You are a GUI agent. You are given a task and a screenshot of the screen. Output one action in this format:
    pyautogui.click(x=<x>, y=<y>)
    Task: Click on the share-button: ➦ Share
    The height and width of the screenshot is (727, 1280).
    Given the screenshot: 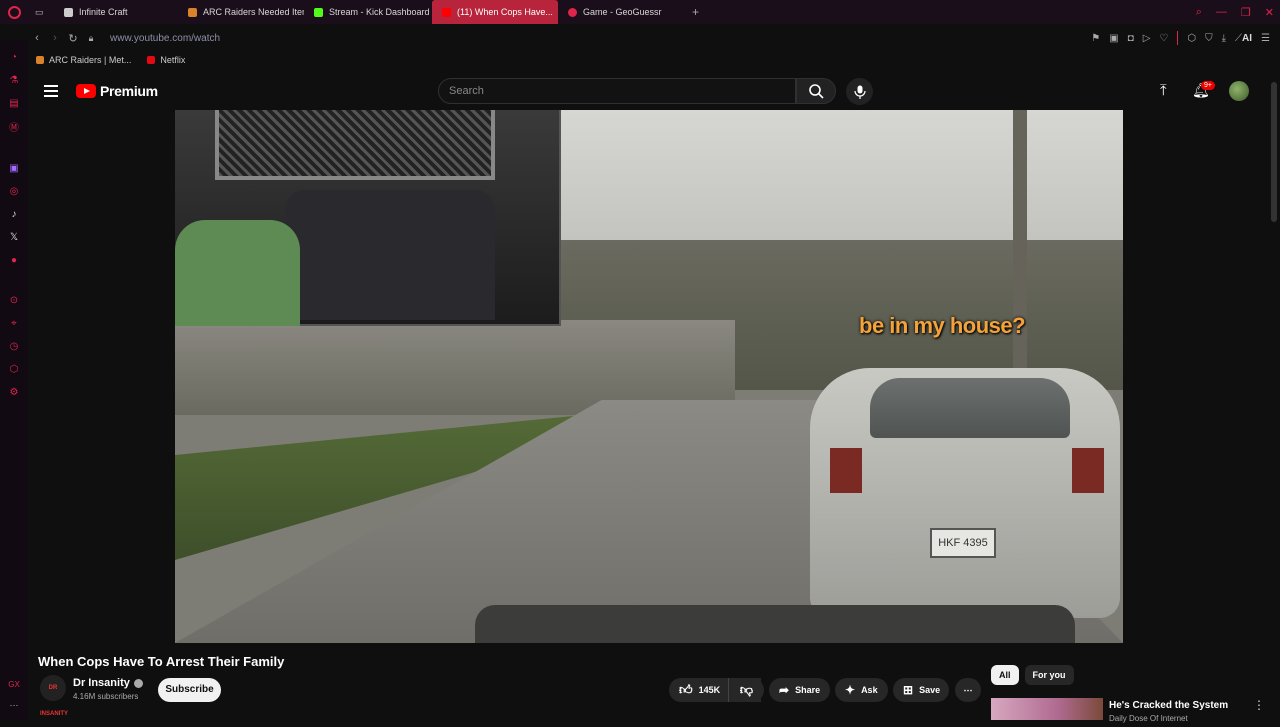 What is the action you would take?
    pyautogui.click(x=799, y=690)
    